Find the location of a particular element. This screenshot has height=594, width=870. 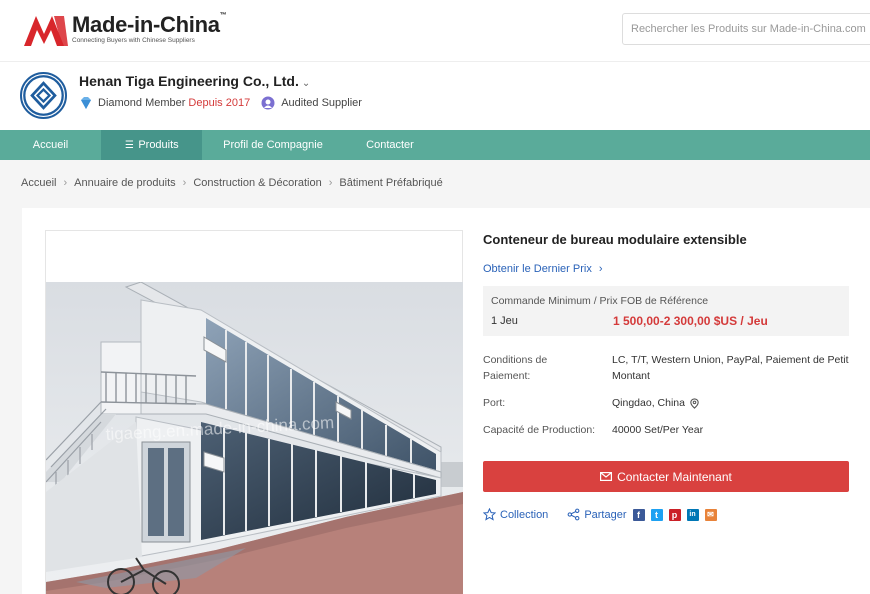

product-actions: Collection Partager f t p in ✉ is located at coordinates (600, 514).